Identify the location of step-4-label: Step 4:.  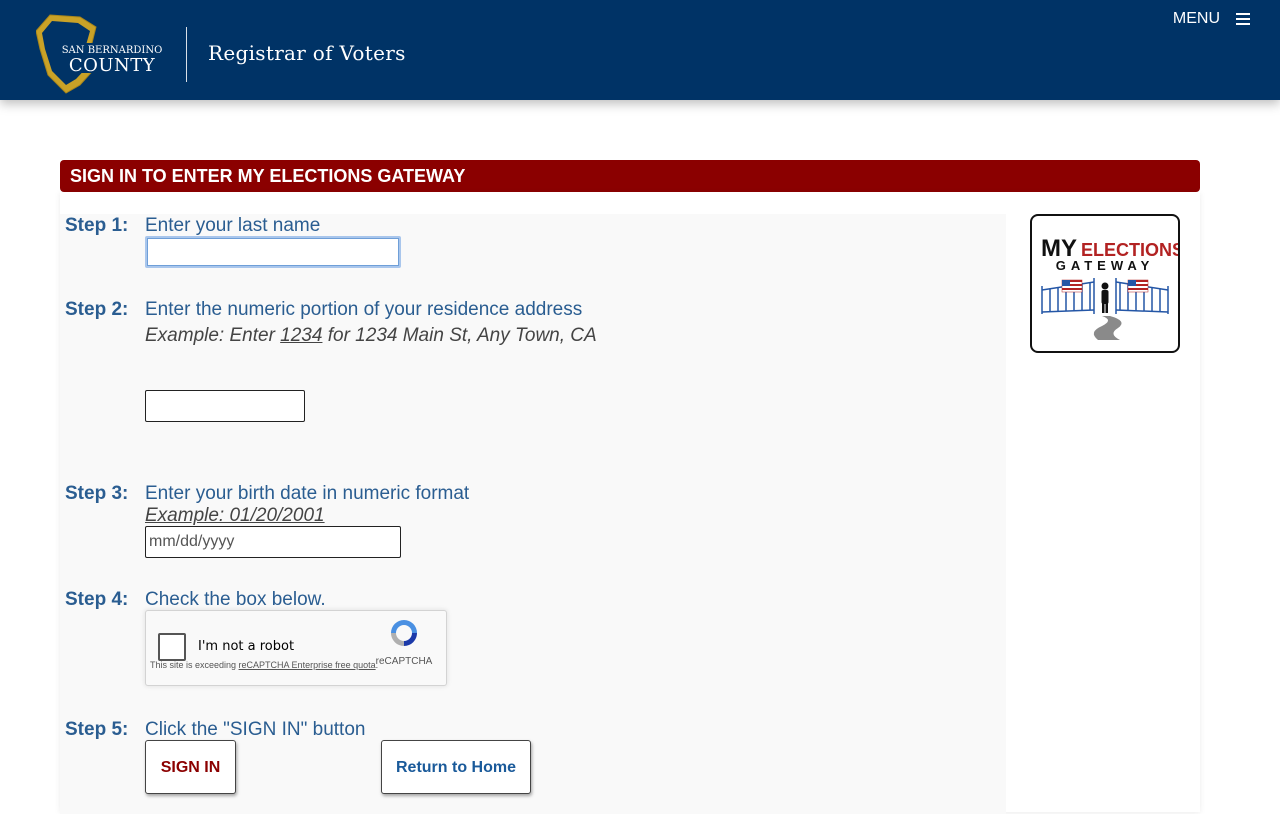
(97, 599).